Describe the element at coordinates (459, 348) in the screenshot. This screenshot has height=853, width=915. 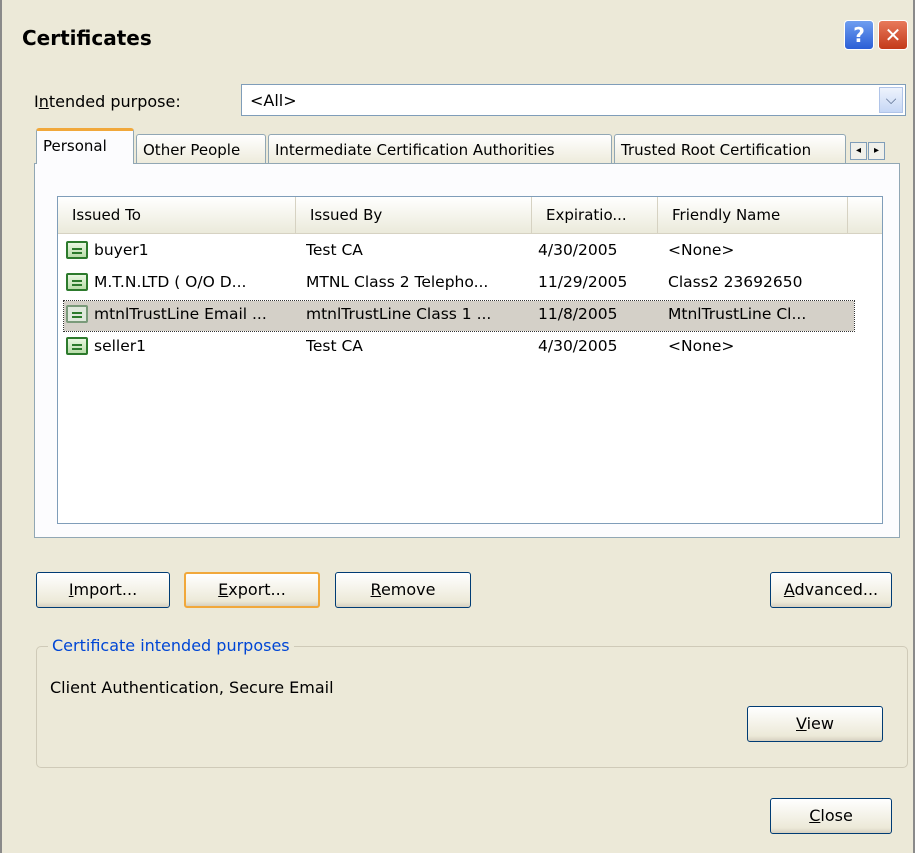
I see `table-row: seller1 Test CA 4/30/2005 <None>` at that location.